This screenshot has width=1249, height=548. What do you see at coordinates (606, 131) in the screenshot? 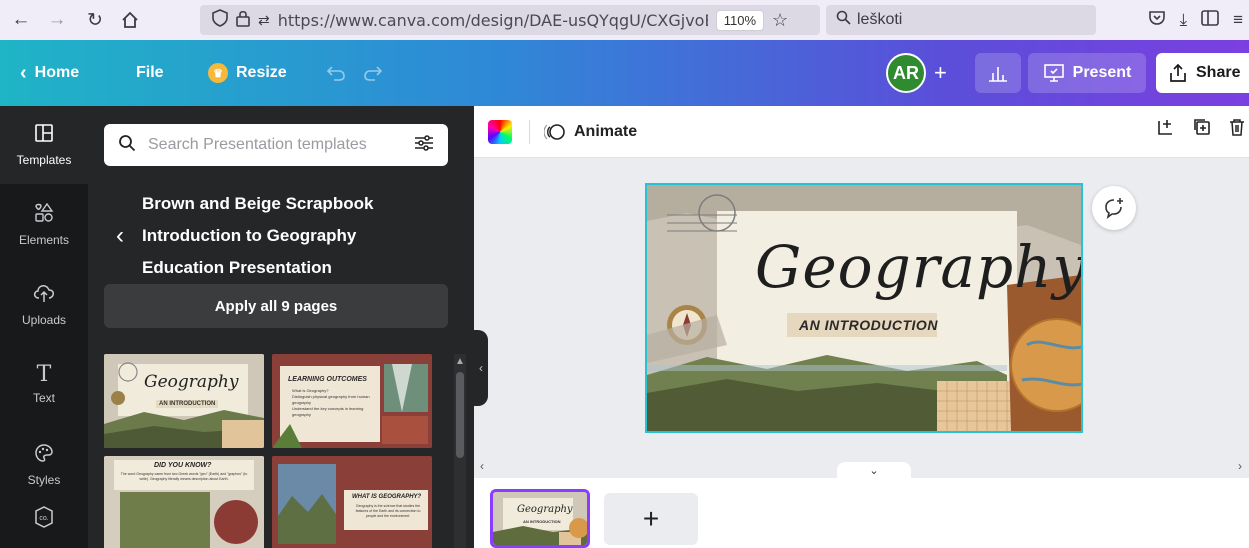
I see `animate-label: Animate` at bounding box center [606, 131].